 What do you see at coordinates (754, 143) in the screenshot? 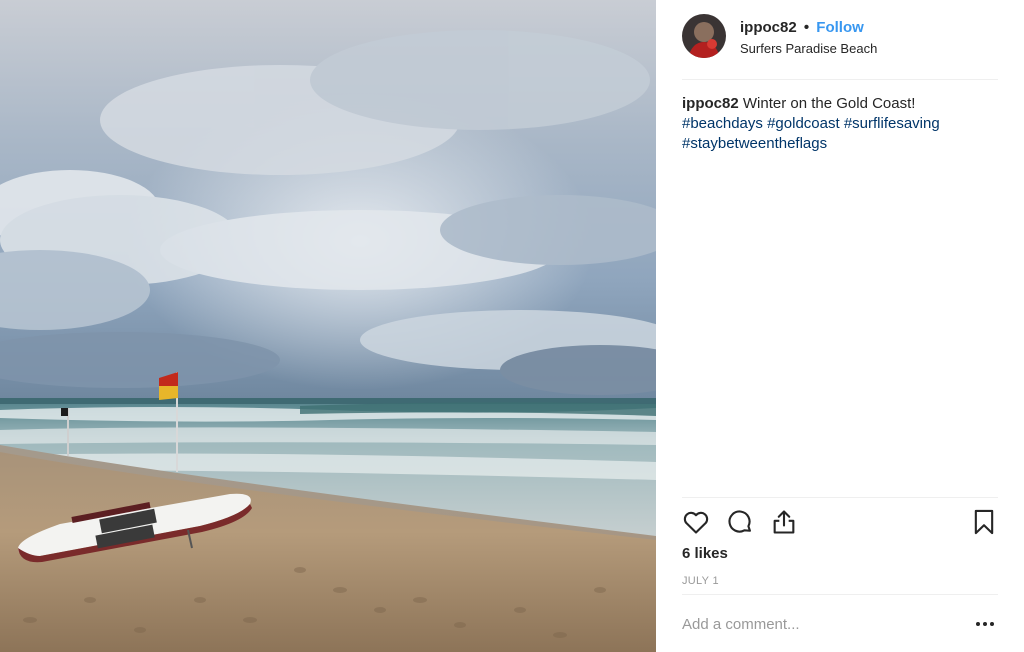
I see `hashtag-link: #staybetweentheflags` at bounding box center [754, 143].